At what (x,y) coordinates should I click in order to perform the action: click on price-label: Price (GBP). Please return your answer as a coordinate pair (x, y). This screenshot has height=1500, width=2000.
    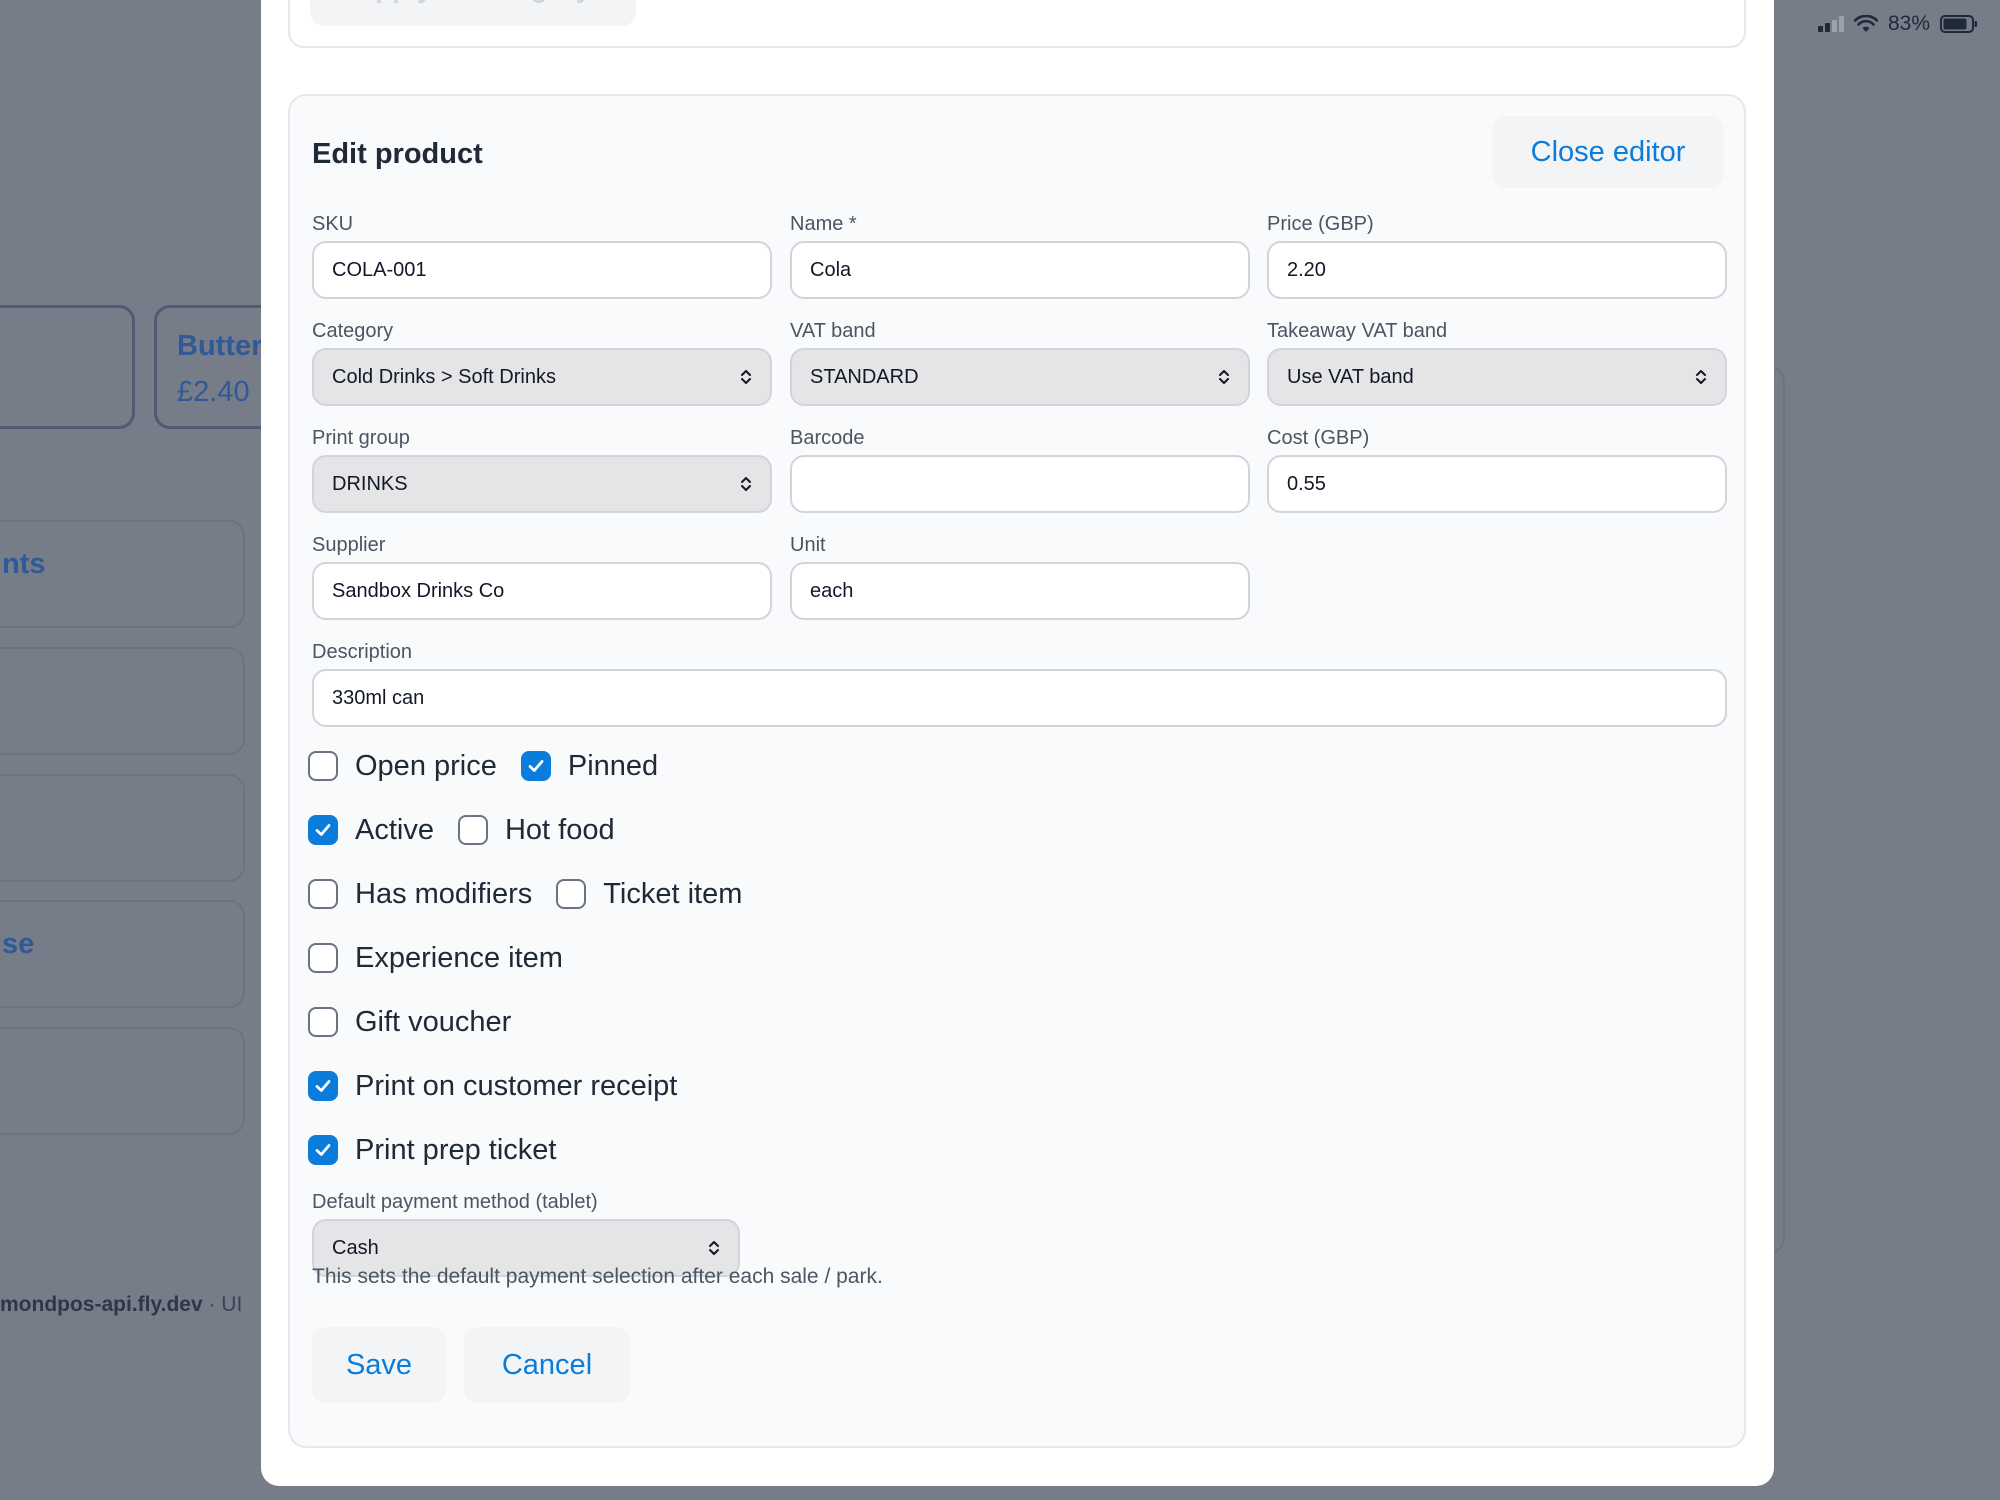
    Looking at the image, I should click on (1320, 224).